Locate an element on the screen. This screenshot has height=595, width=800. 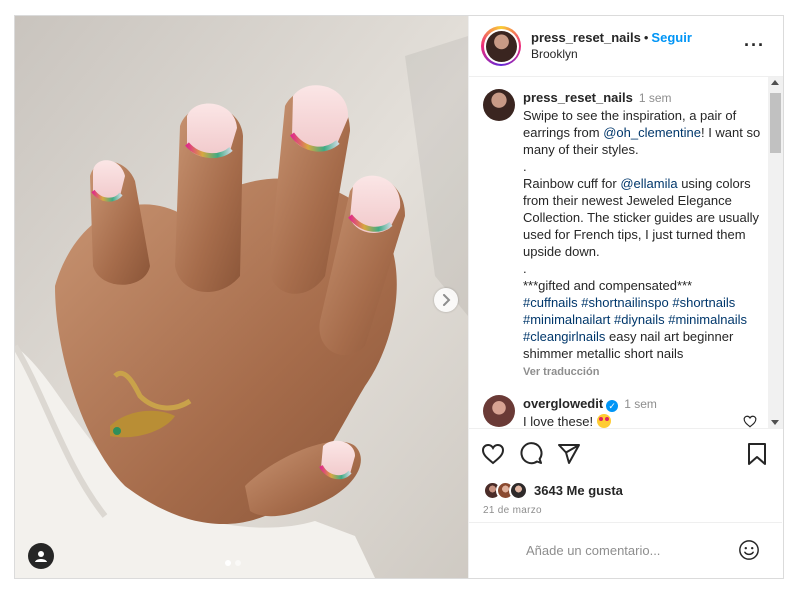
share-button is located at coordinates (569, 454).